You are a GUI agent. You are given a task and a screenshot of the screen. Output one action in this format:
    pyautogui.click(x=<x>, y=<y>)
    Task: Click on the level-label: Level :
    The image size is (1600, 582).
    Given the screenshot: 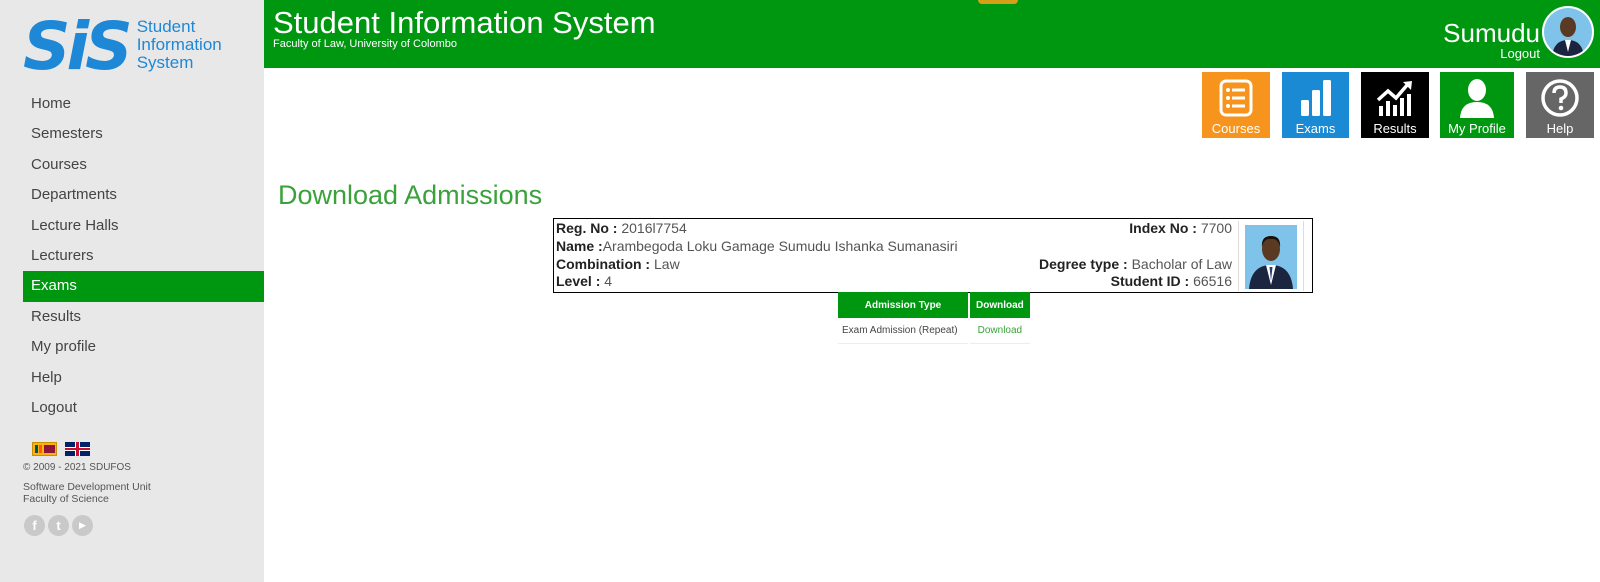 What is the action you would take?
    pyautogui.click(x=580, y=281)
    